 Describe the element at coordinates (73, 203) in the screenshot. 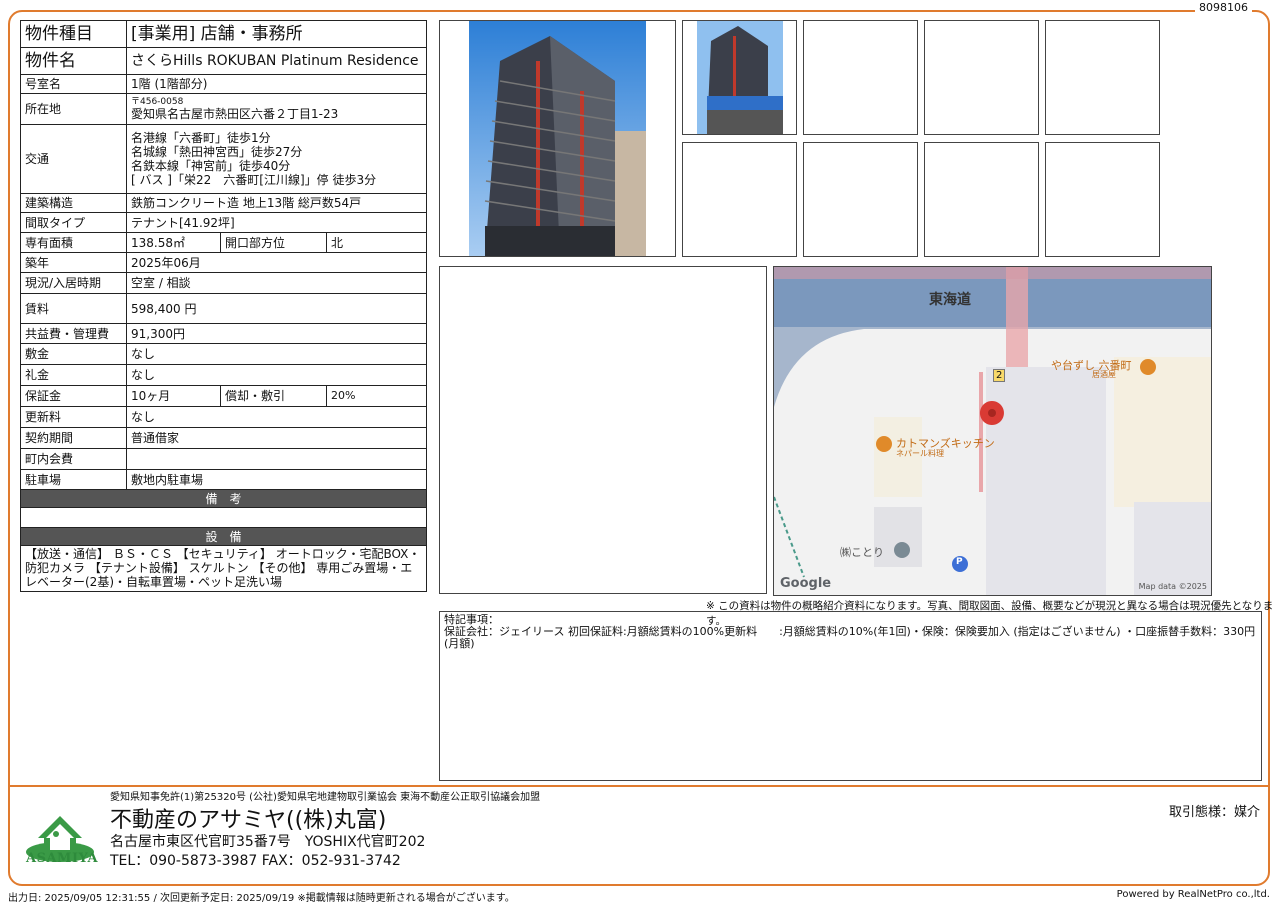

I see `structure-label: 建築構造` at that location.